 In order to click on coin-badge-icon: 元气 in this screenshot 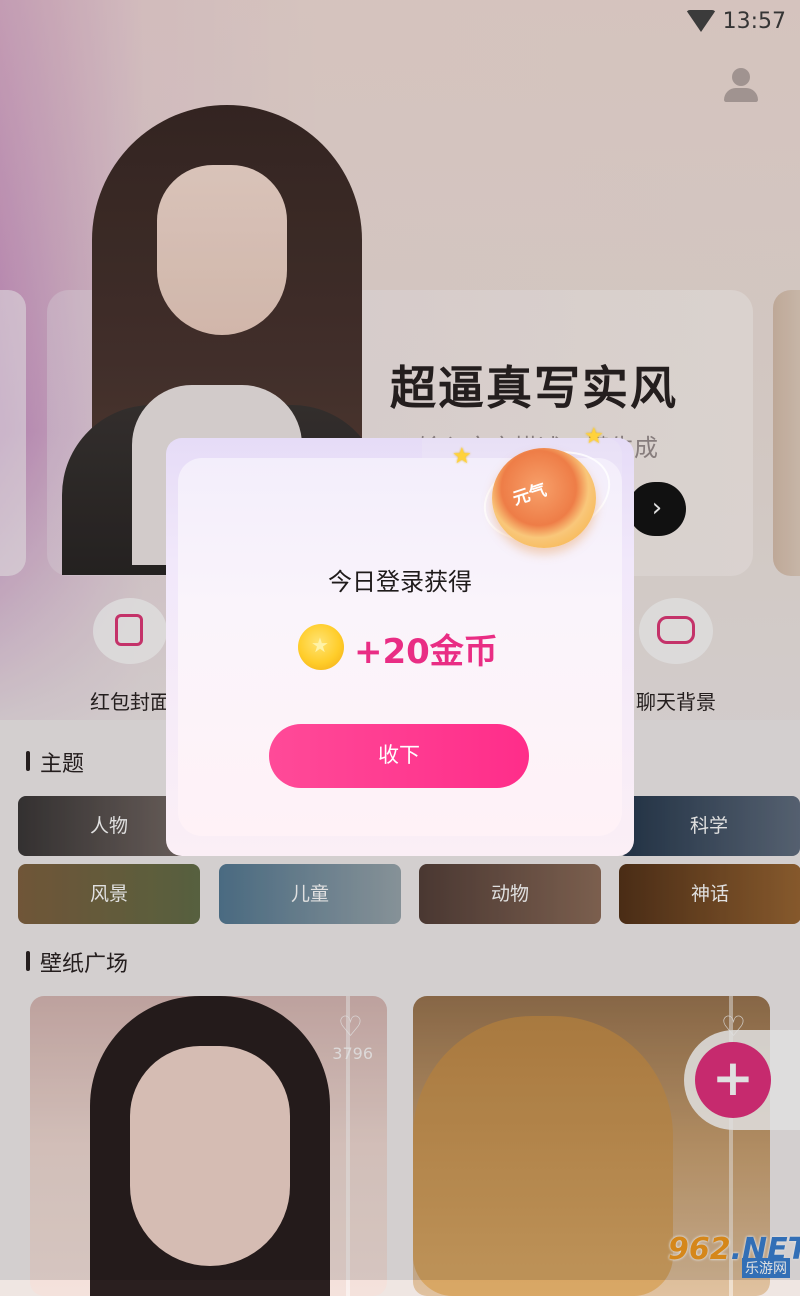, I will do `click(547, 496)`.